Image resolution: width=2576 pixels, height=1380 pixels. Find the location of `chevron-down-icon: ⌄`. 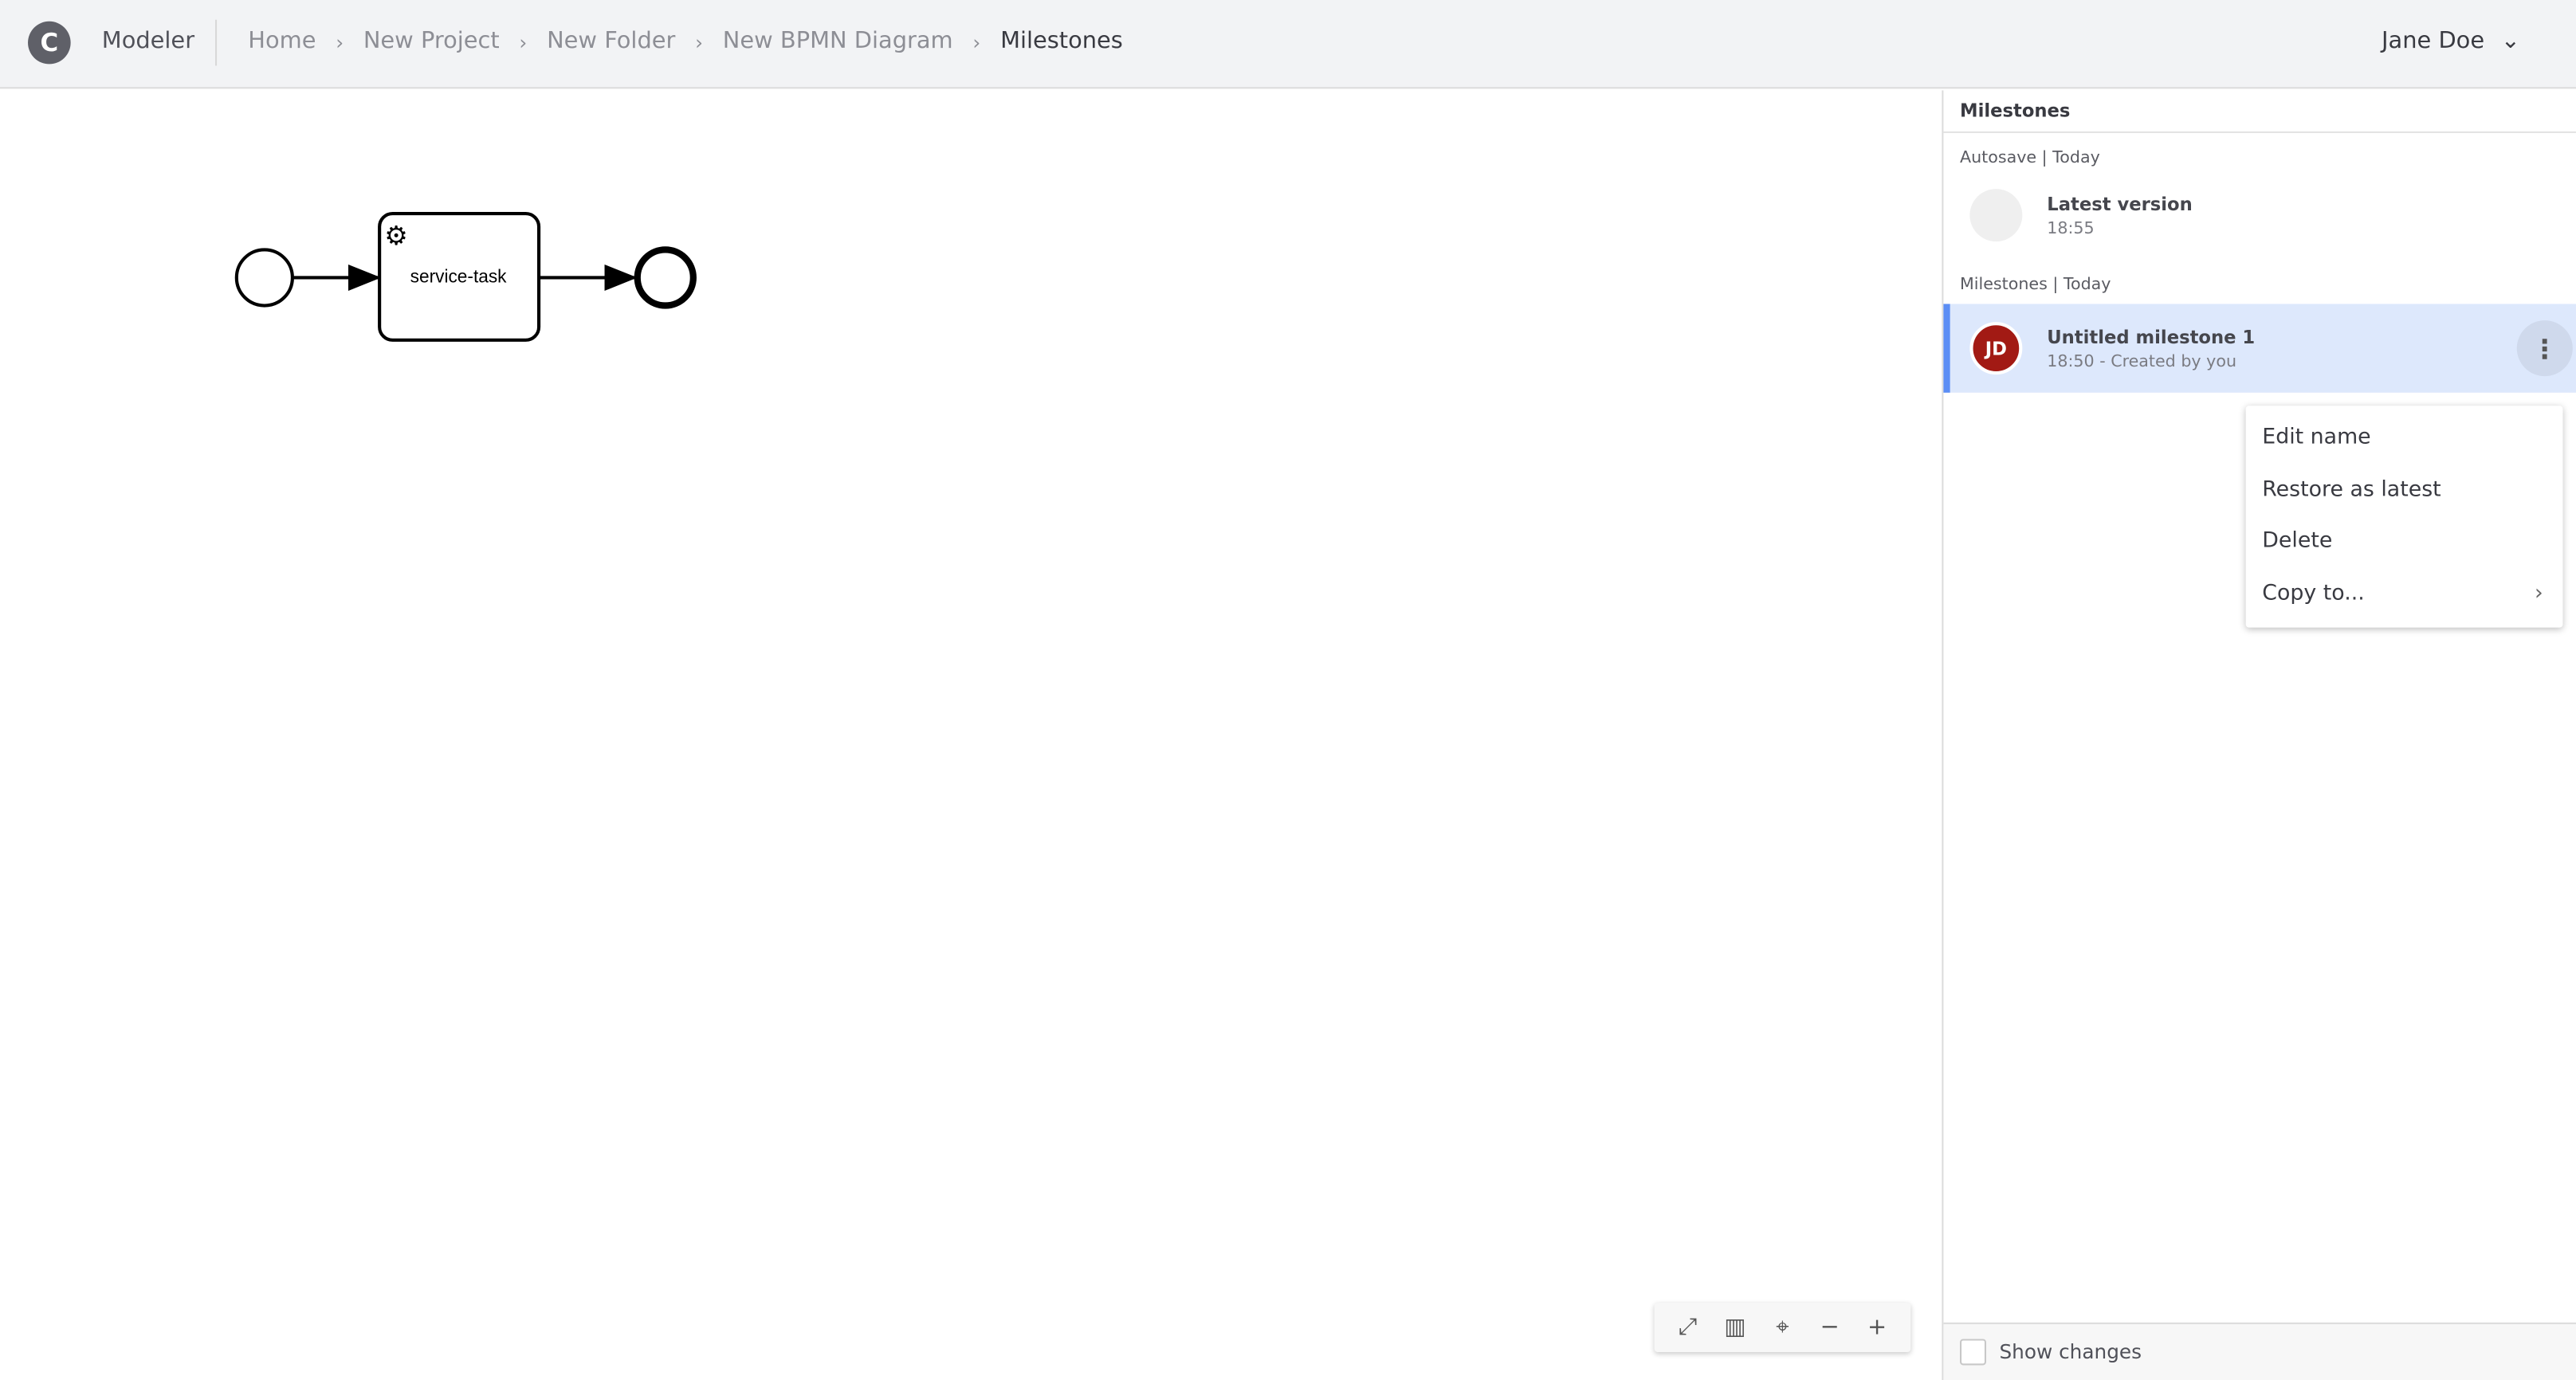

chevron-down-icon: ⌄ is located at coordinates (2510, 41).